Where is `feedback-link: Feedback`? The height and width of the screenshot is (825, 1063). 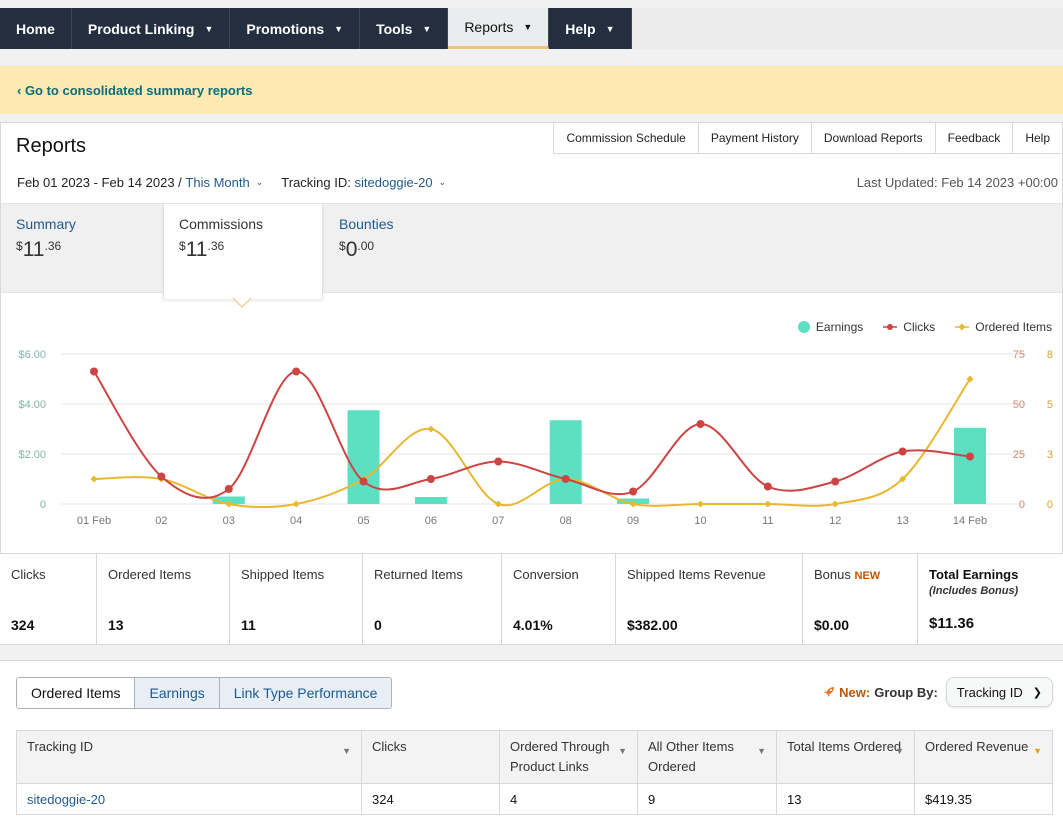
feedback-link: Feedback is located at coordinates (974, 138).